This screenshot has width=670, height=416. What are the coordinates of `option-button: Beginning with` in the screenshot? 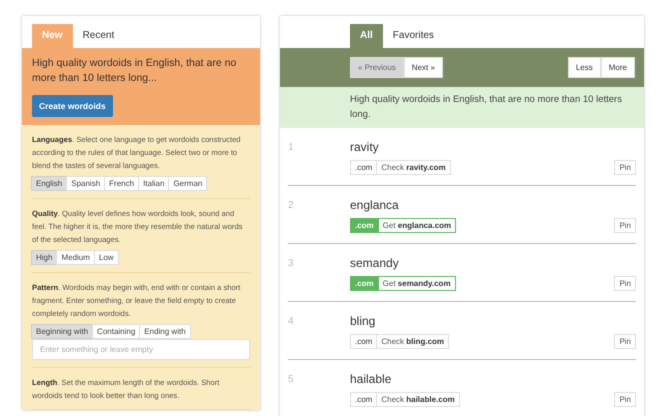 It's located at (62, 331).